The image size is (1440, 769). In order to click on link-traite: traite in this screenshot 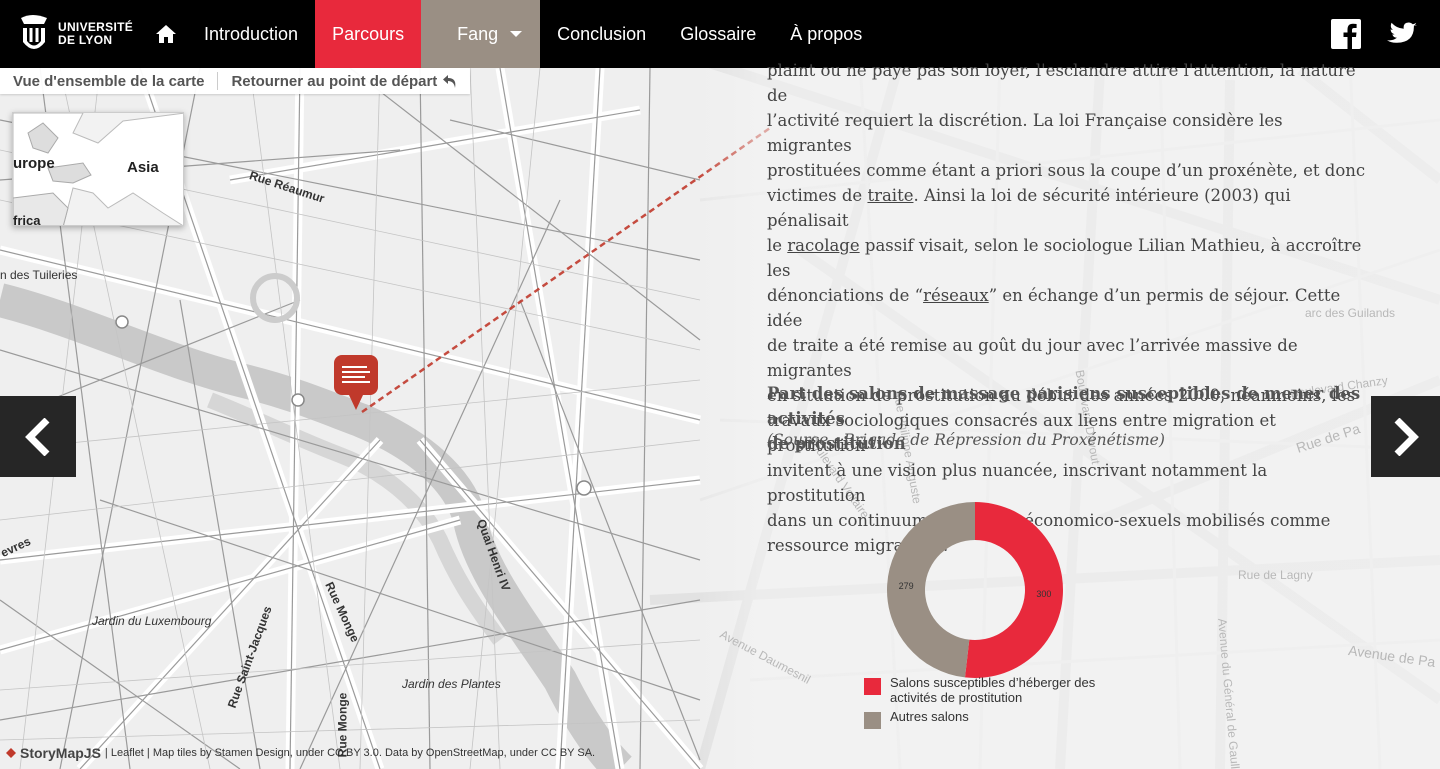, I will do `click(890, 195)`.